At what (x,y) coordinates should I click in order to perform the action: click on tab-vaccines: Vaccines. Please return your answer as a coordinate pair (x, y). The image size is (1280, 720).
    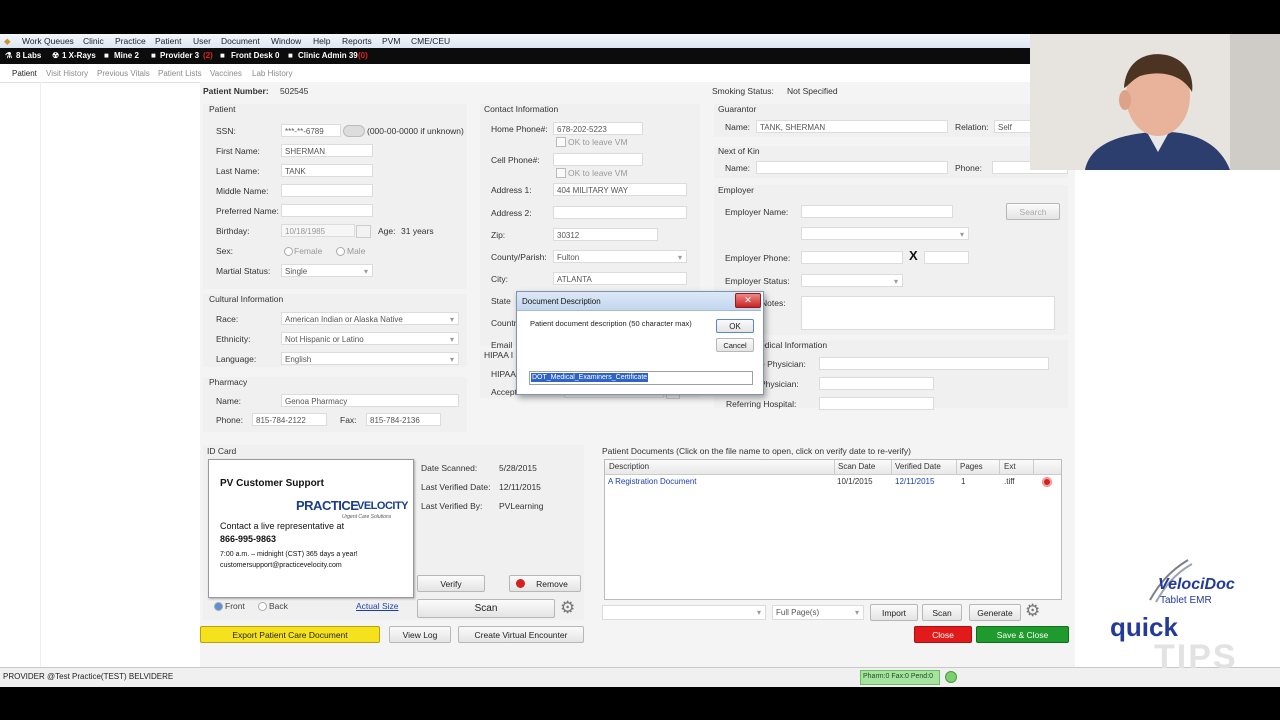
    Looking at the image, I should click on (226, 73).